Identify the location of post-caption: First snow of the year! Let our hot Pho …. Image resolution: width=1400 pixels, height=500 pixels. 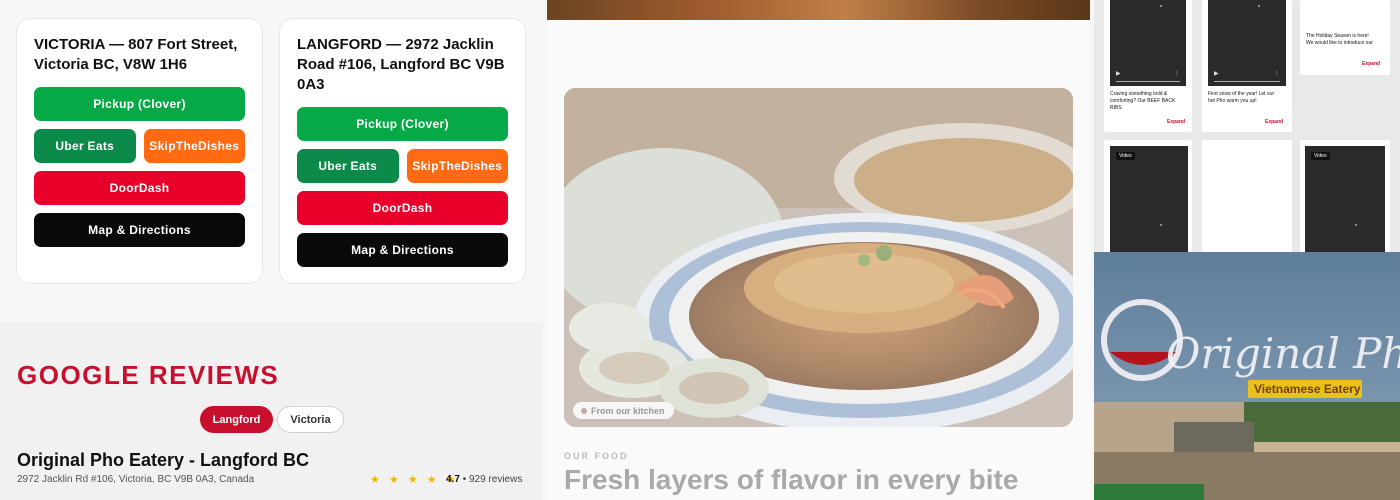
(1243, 98).